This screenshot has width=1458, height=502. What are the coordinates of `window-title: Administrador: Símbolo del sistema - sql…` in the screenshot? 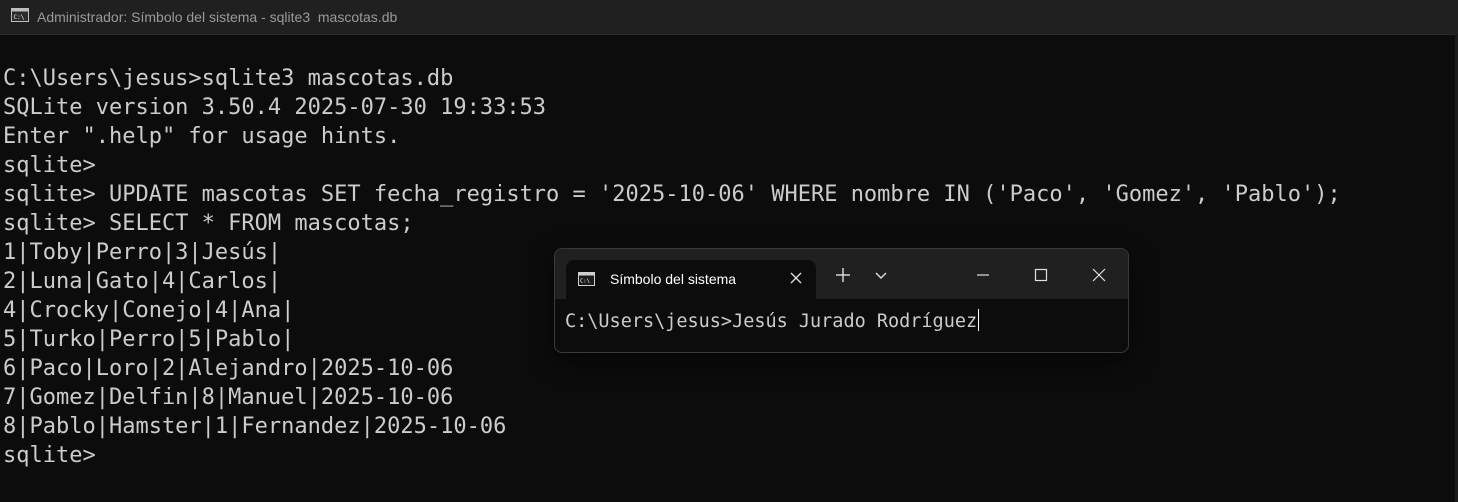 It's located at (217, 17).